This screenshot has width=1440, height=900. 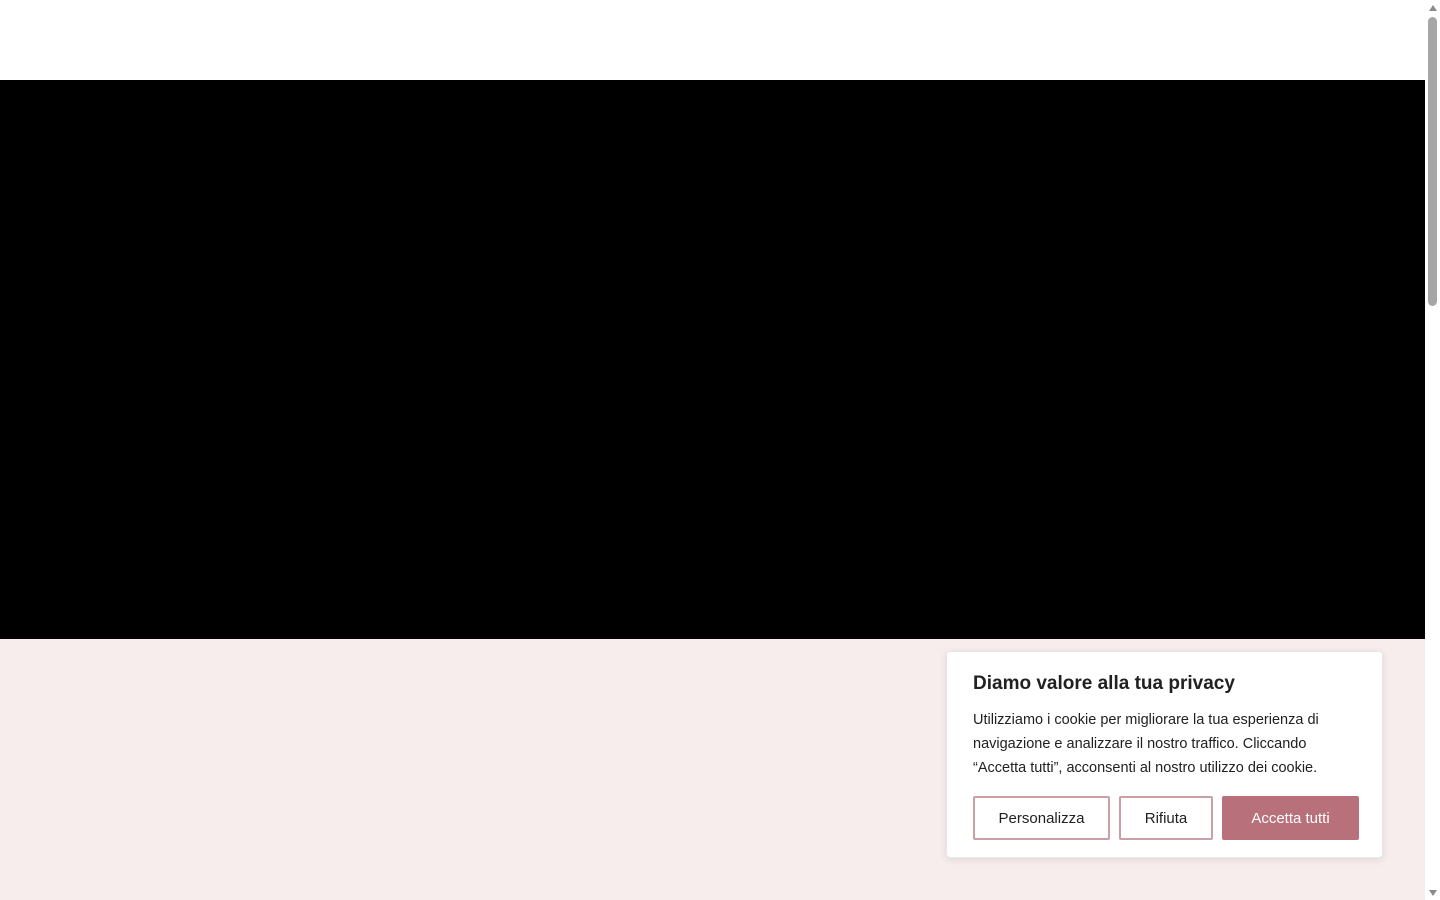 I want to click on scroll-down-button, so click(x=1432, y=892).